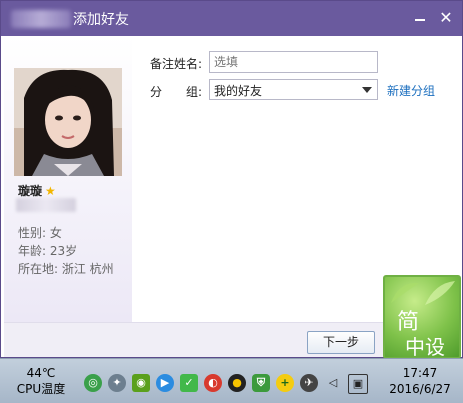  What do you see at coordinates (420, 381) in the screenshot?
I see `taskbar-clock: 17:47 2016/6/27` at bounding box center [420, 381].